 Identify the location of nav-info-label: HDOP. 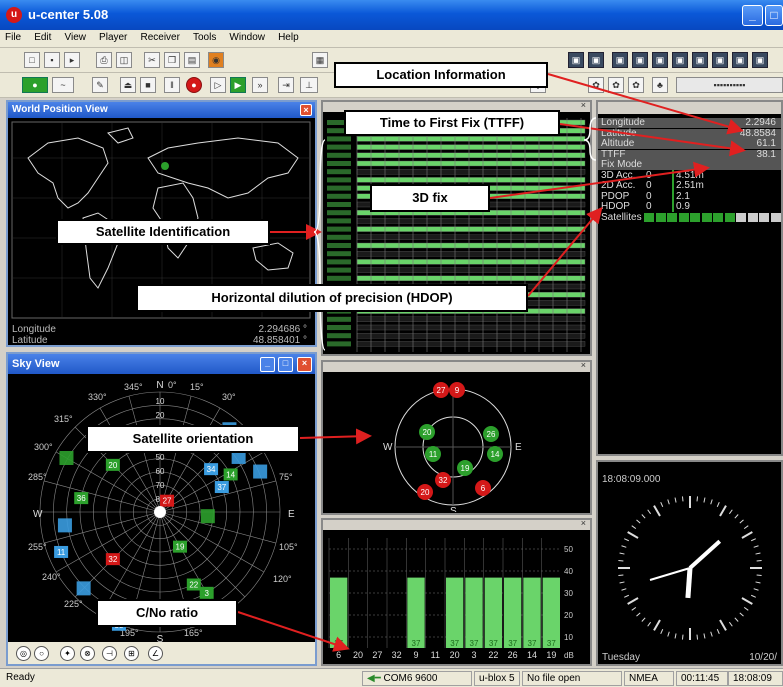
(615, 206).